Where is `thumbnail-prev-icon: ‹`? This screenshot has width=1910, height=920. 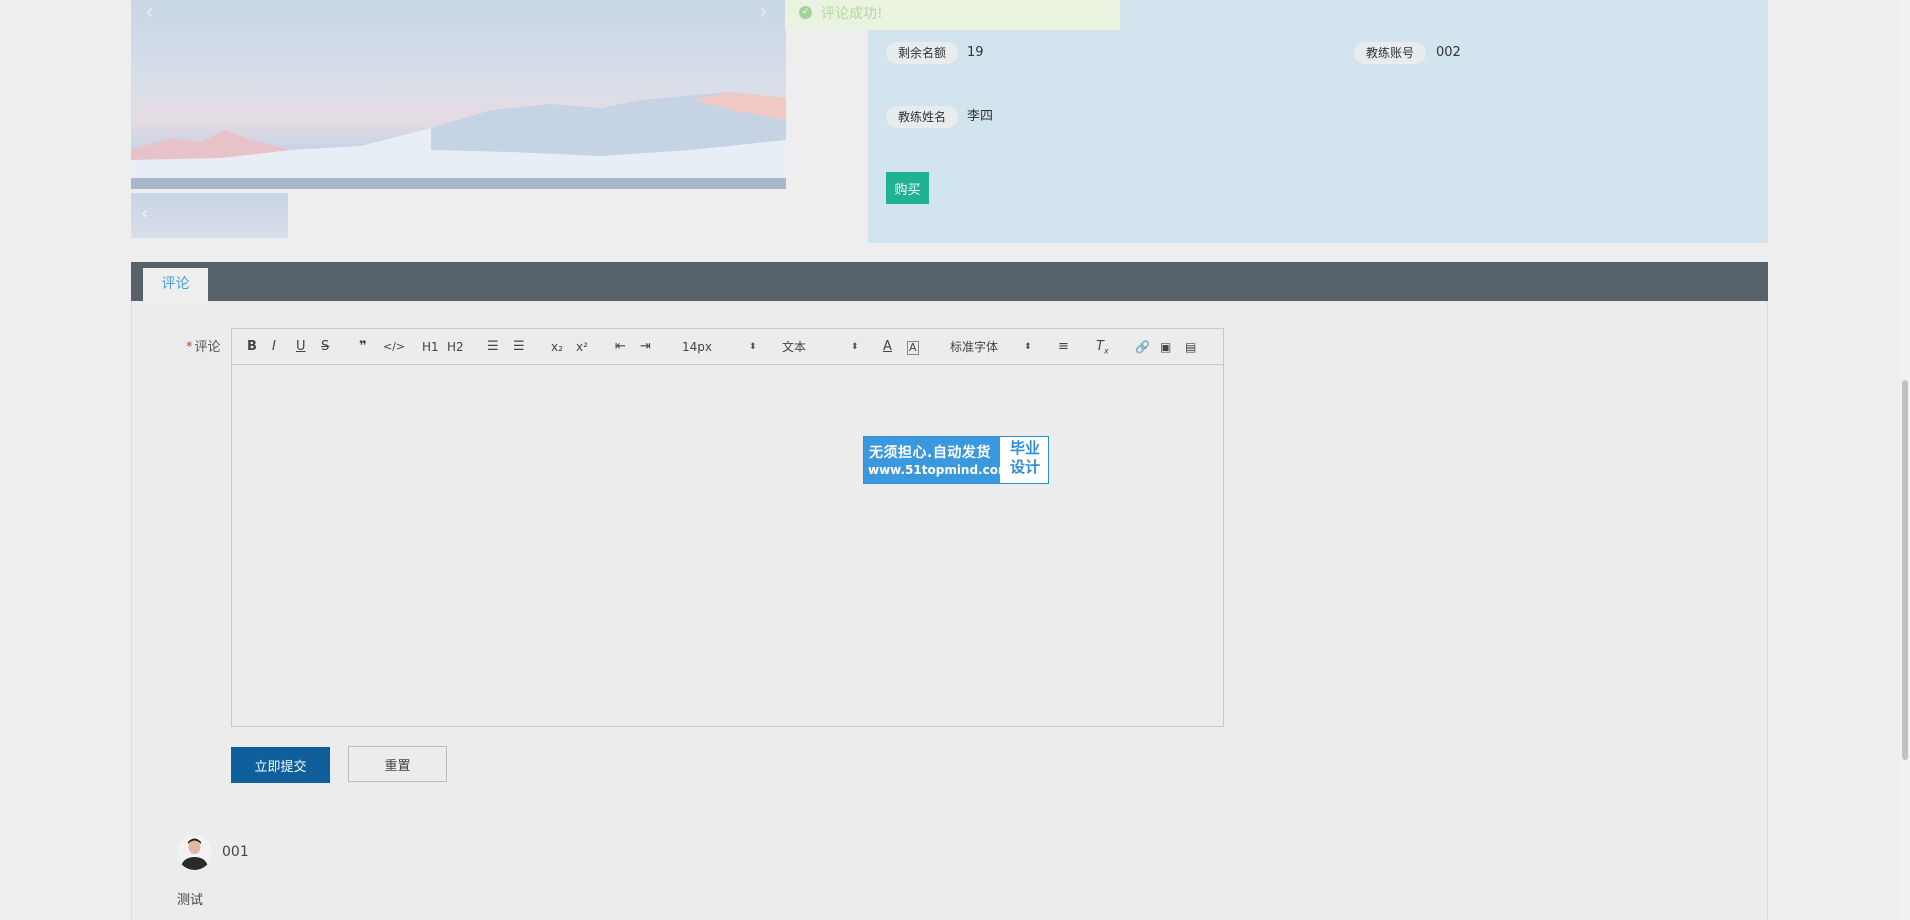
thumbnail-prev-icon: ‹ is located at coordinates (144, 213).